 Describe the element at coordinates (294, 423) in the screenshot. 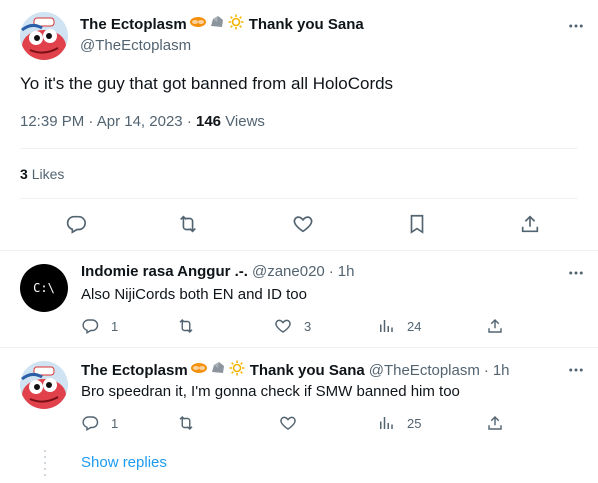

I see `like-button` at that location.